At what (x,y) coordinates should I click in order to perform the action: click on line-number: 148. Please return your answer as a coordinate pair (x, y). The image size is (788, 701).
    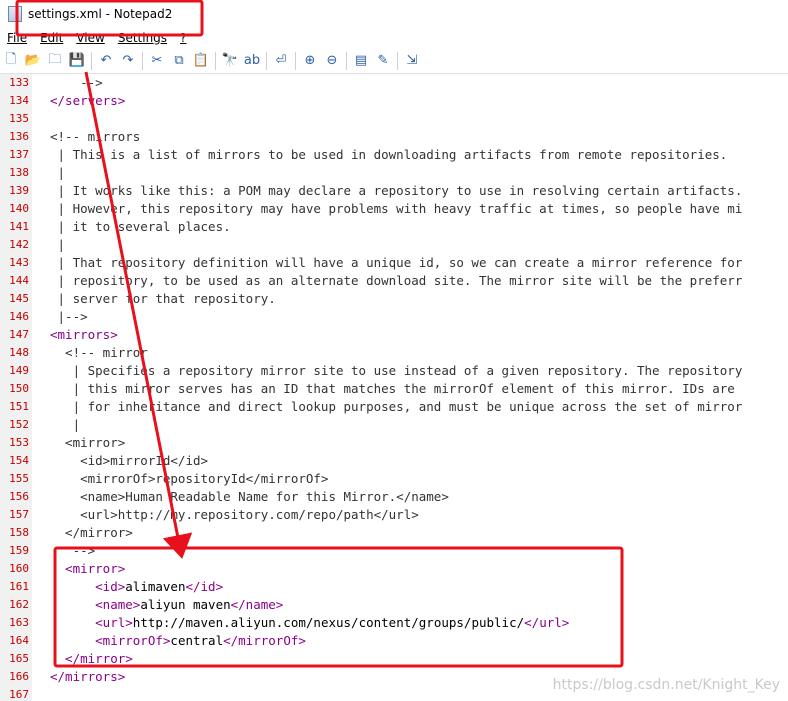
    Looking at the image, I should click on (19, 352).